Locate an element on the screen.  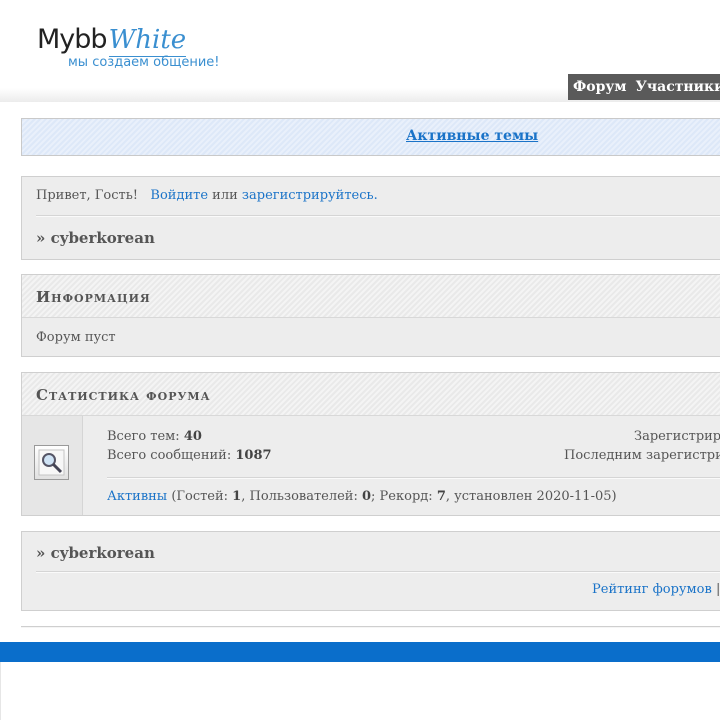
record-value: 7 is located at coordinates (441, 496).